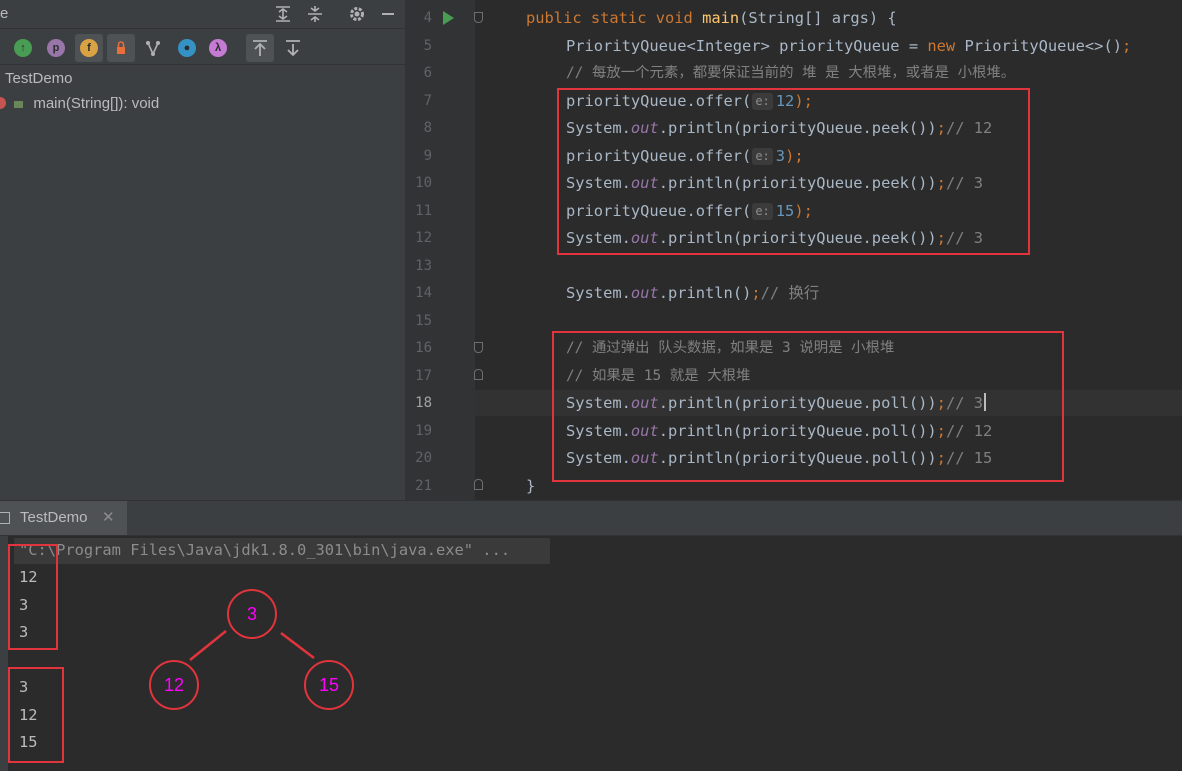 This screenshot has width=1182, height=771. I want to click on heap-edge-right, so click(297, 645).